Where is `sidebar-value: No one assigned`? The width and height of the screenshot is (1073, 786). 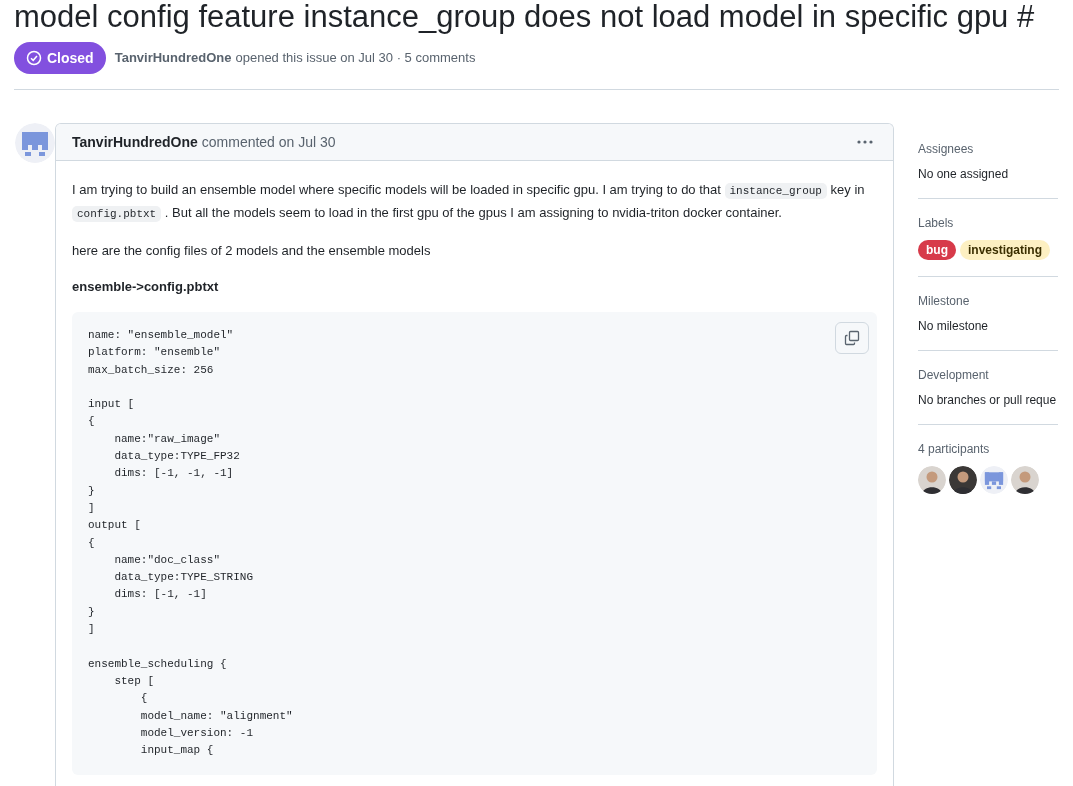
sidebar-value: No one assigned is located at coordinates (964, 174).